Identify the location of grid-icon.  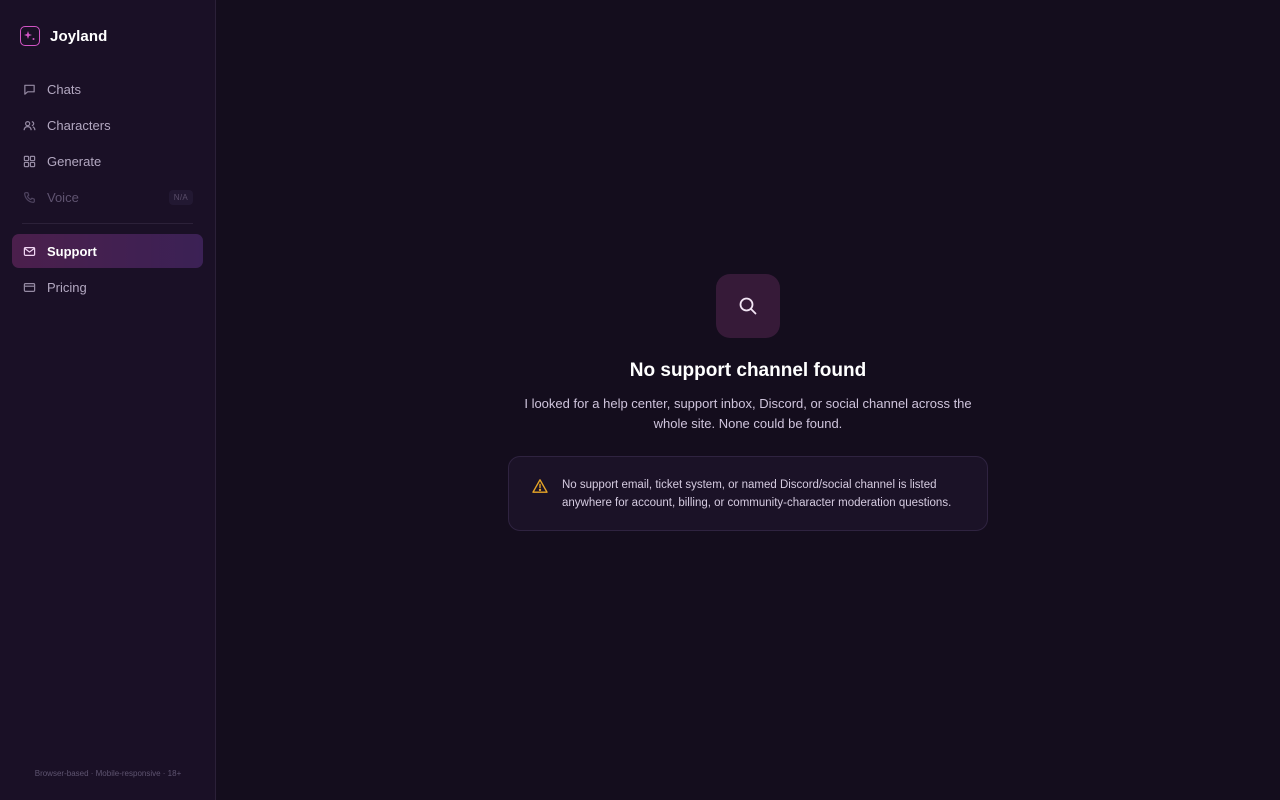
(29, 161).